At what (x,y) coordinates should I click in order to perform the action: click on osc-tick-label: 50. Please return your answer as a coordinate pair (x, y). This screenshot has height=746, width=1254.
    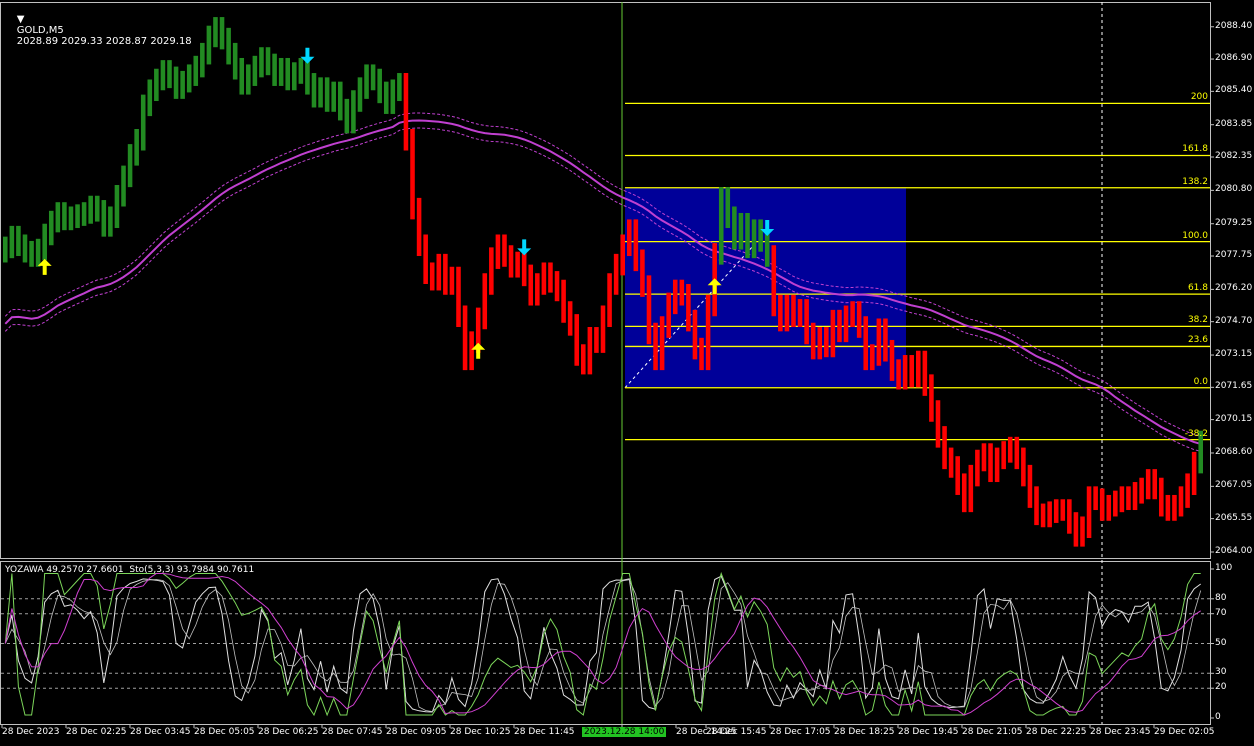
    Looking at the image, I should click on (1221, 642).